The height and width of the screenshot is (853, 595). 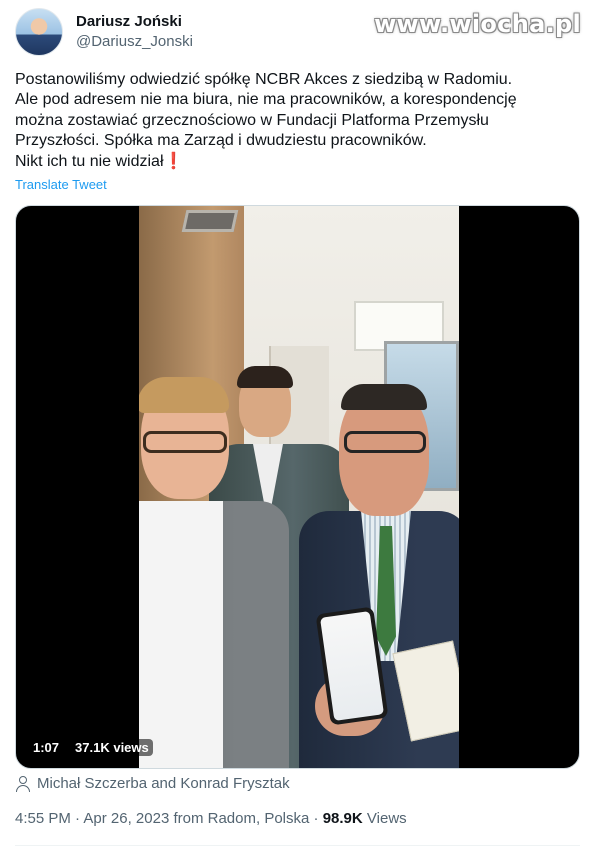 I want to click on ceiling-vent, so click(x=210, y=221).